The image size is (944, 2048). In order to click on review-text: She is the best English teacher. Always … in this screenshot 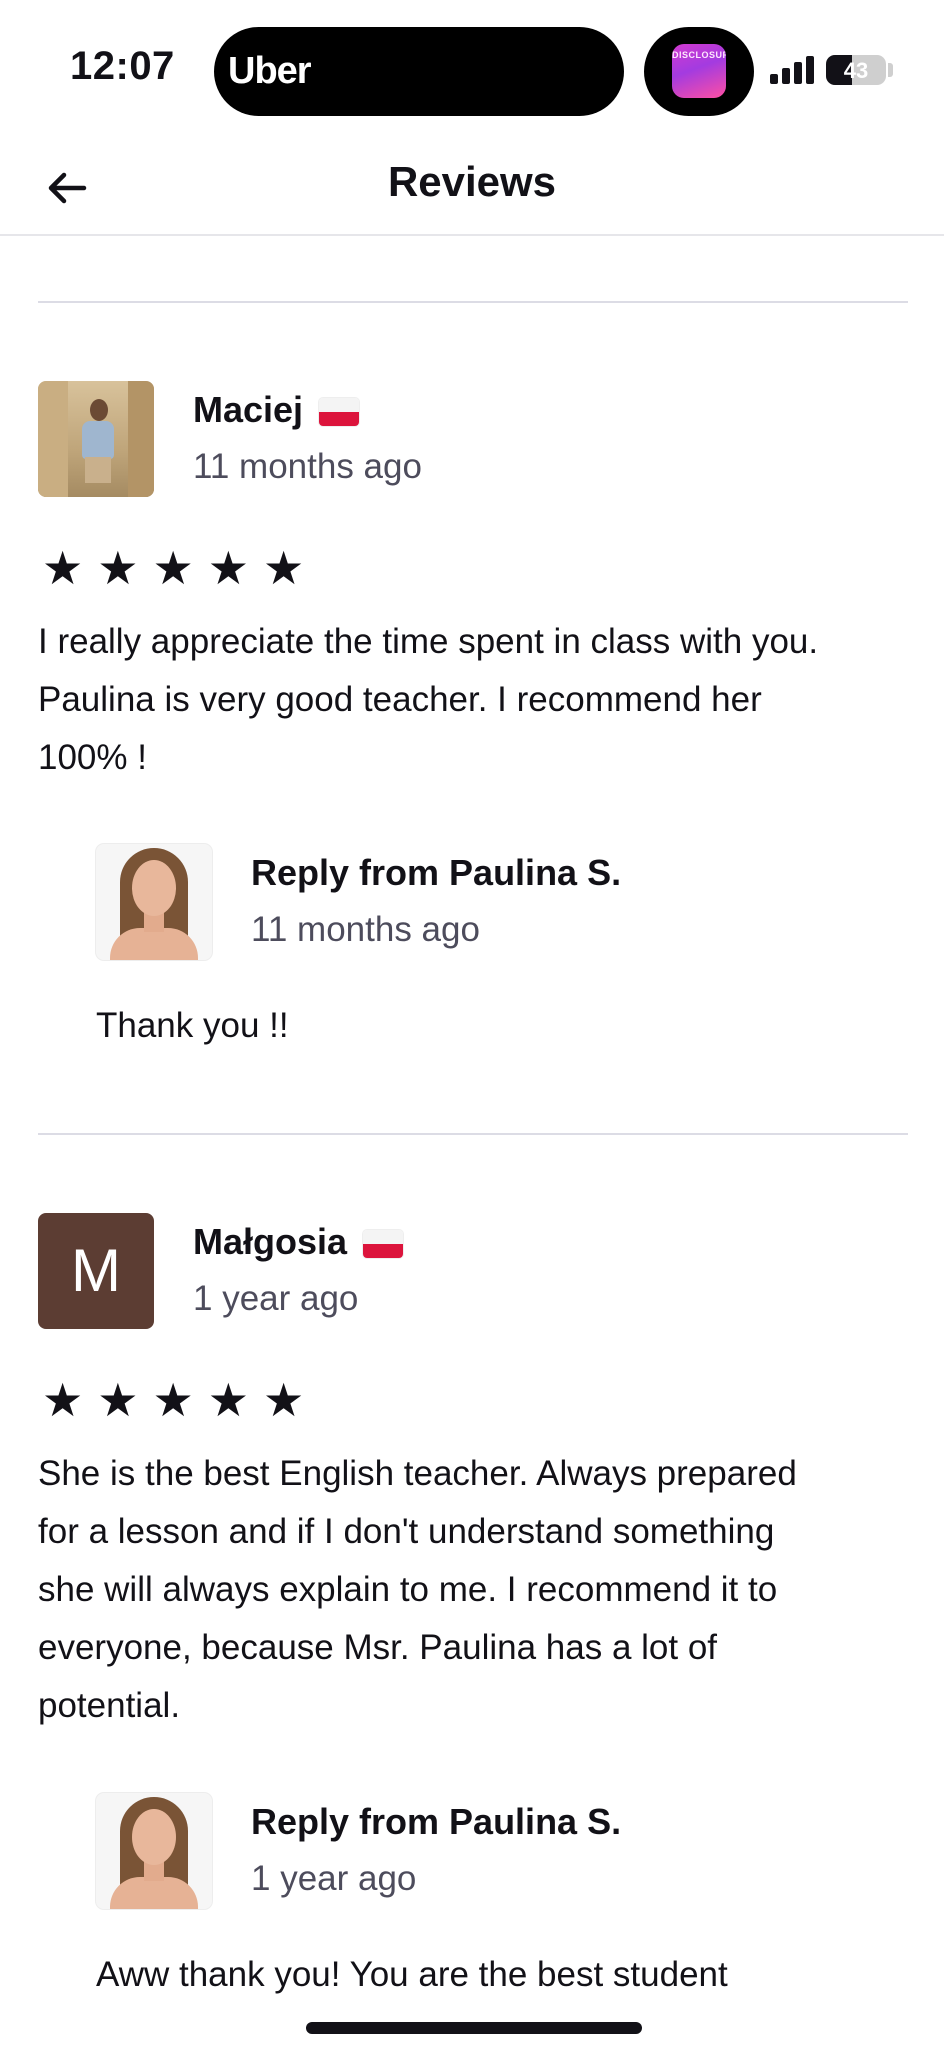, I will do `click(473, 1590)`.